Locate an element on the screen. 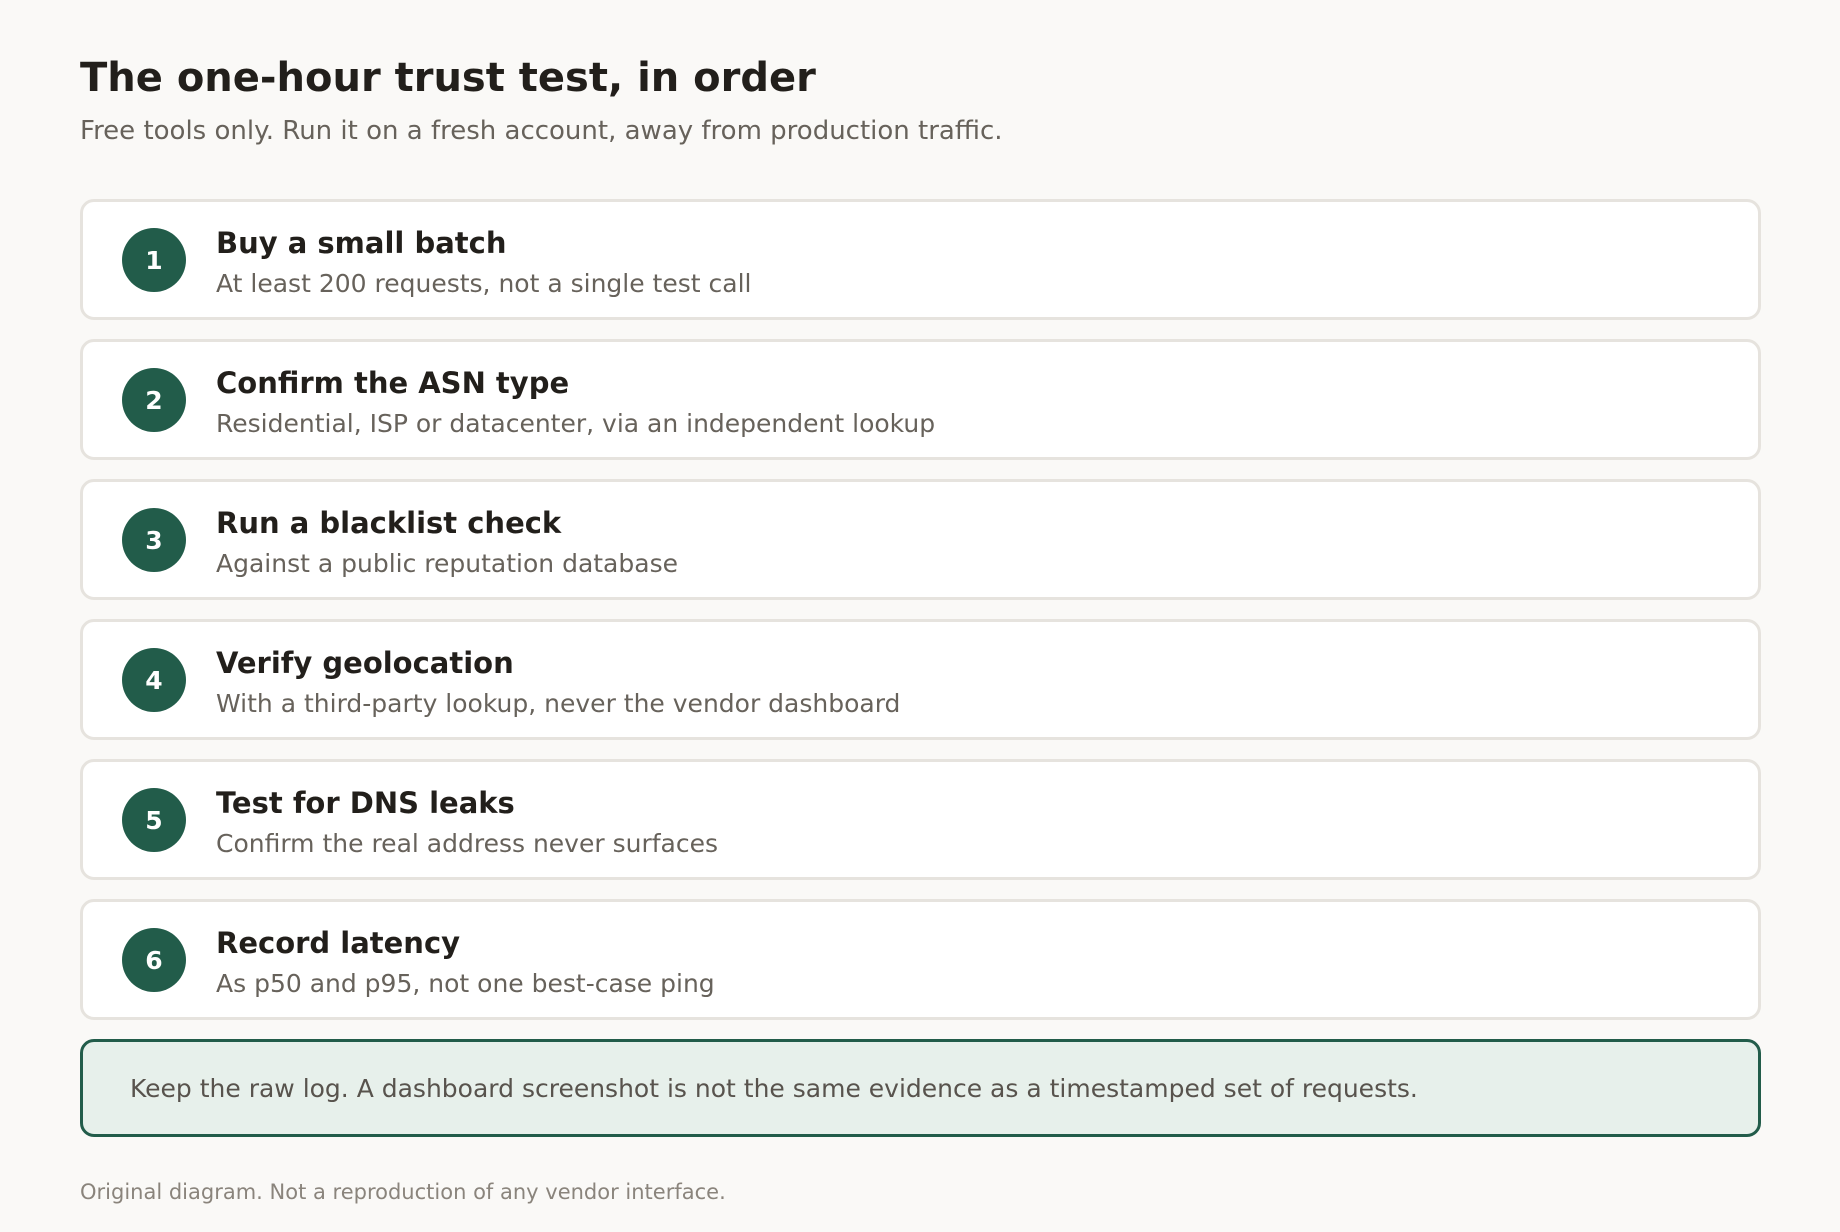  step-number-badge: 1 is located at coordinates (154, 260).